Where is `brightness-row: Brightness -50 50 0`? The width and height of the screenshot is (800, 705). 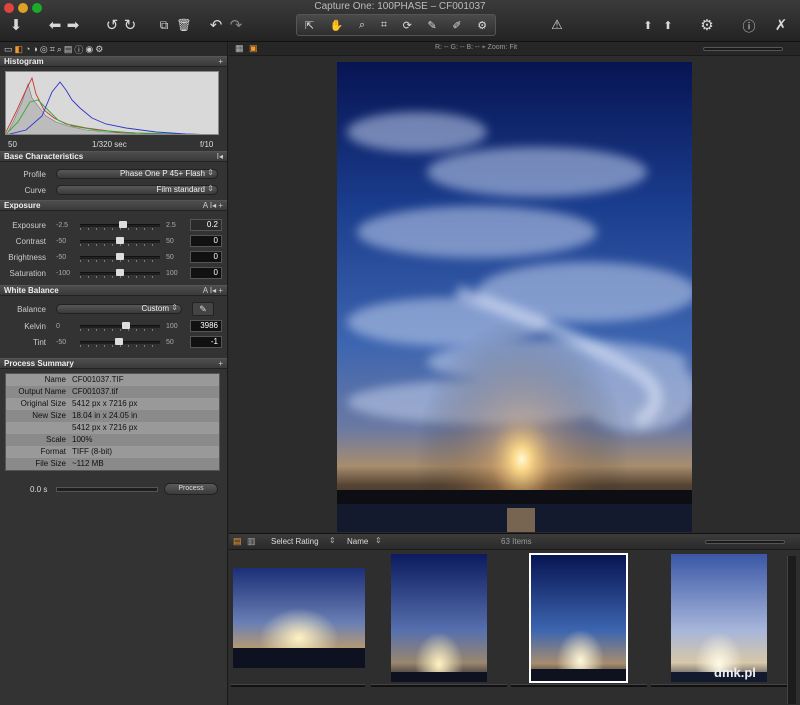 brightness-row: Brightness -50 50 0 is located at coordinates (113, 257).